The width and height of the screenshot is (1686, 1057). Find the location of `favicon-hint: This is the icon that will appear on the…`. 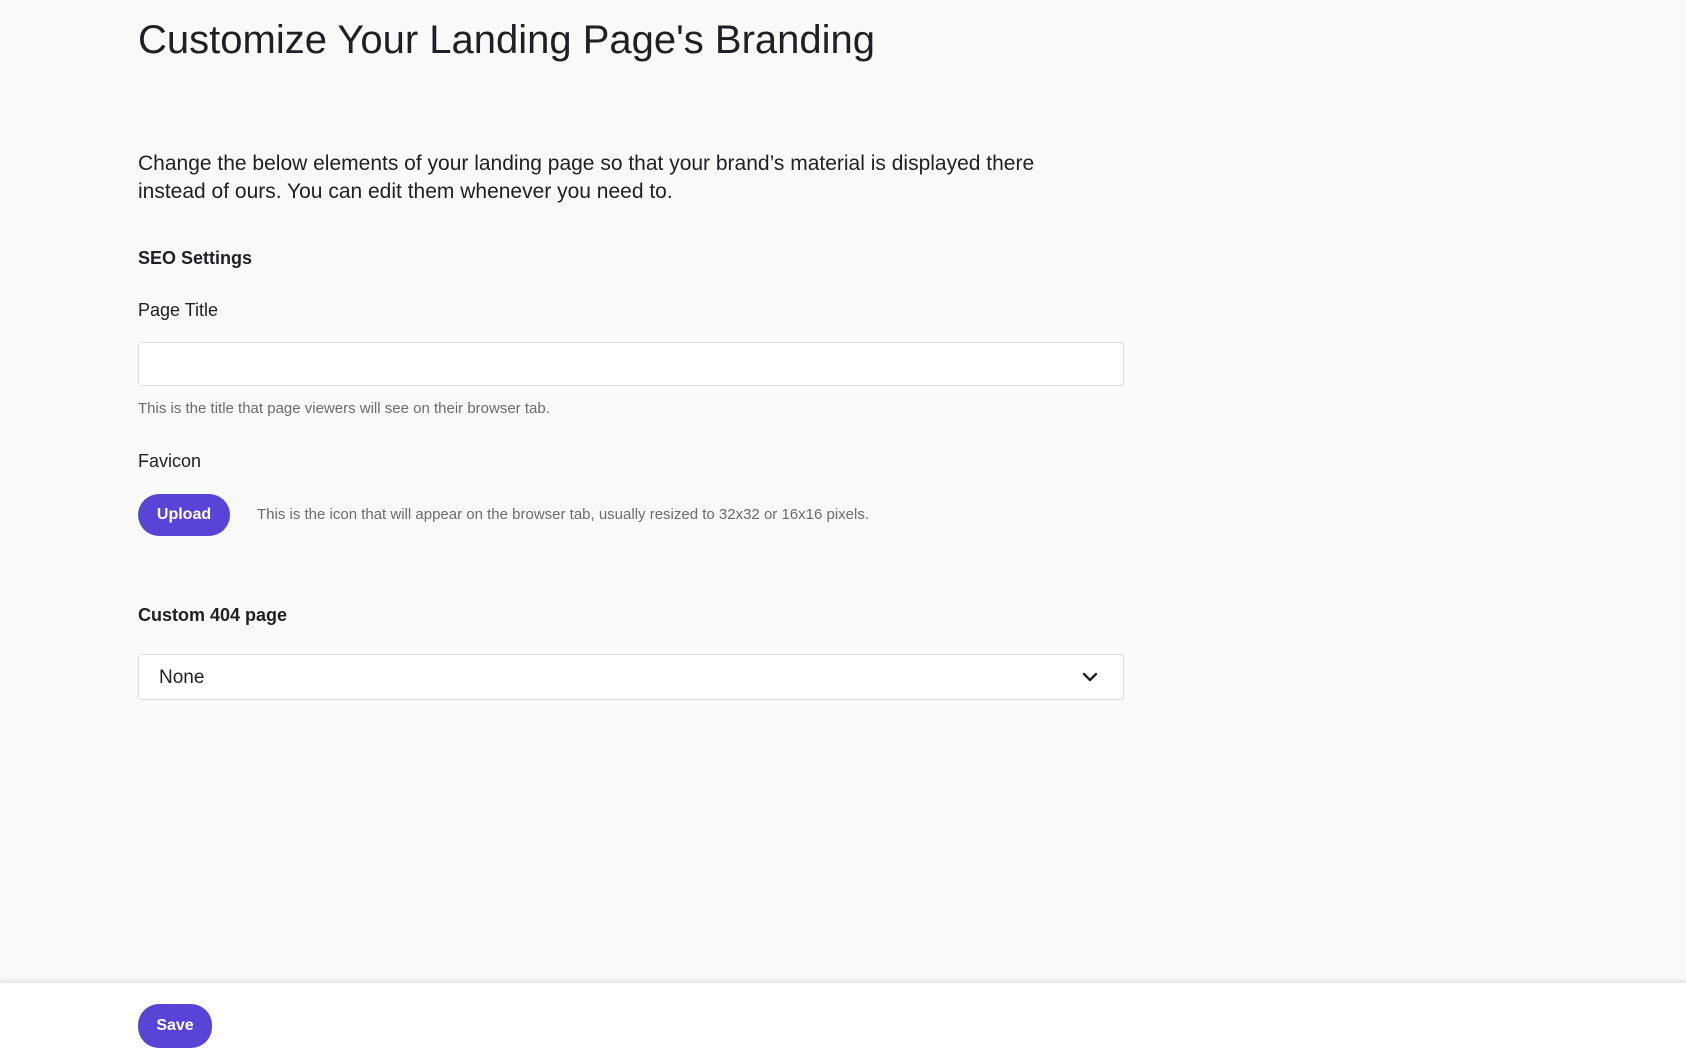

favicon-hint: This is the icon that will appear on the… is located at coordinates (563, 514).